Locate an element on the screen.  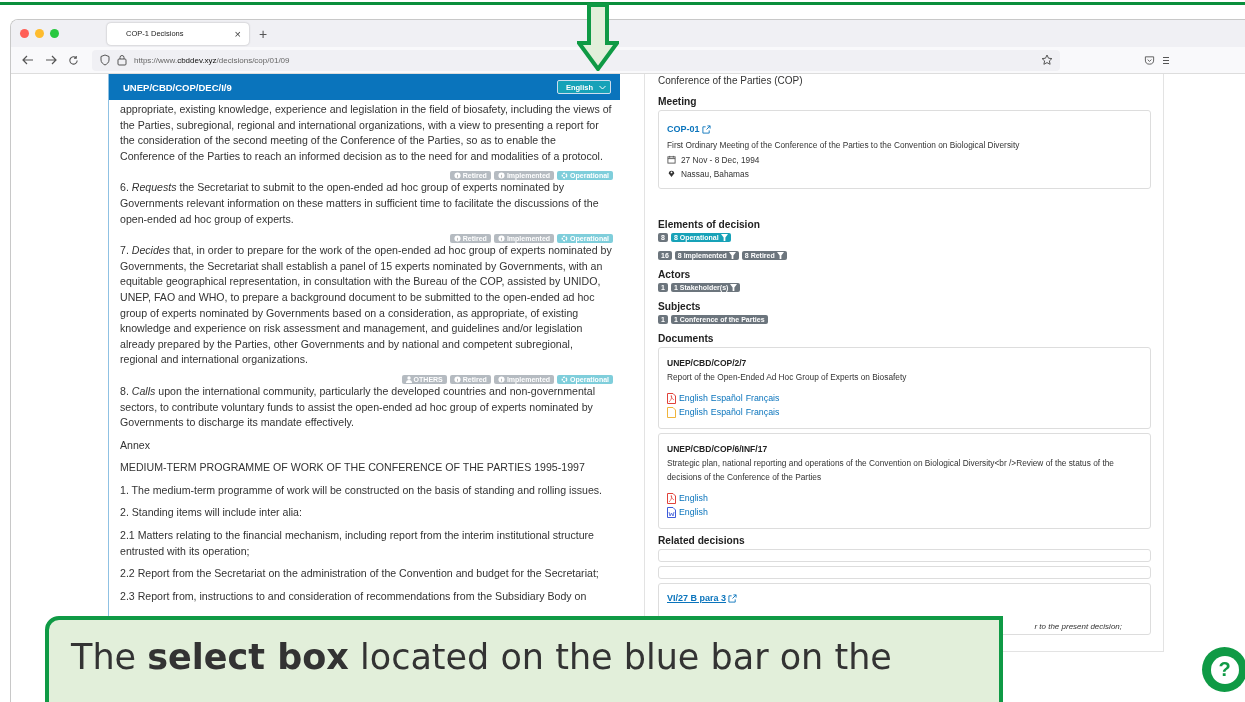
caret-icon is located at coordinates (602, 87).